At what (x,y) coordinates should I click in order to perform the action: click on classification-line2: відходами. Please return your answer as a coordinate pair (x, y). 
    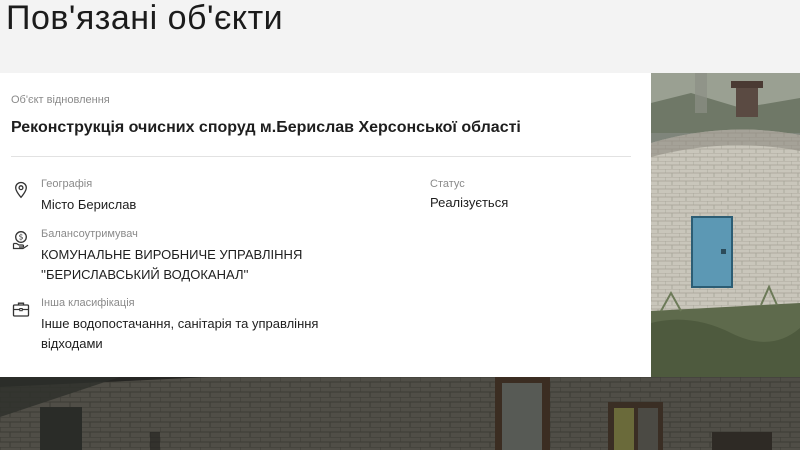
    Looking at the image, I should click on (72, 343).